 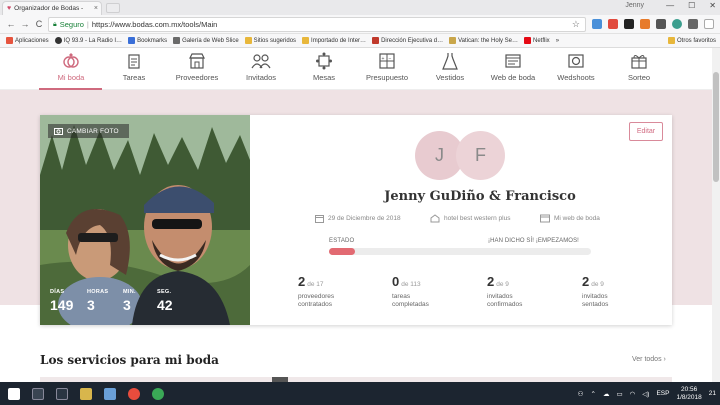 What do you see at coordinates (513, 69) in the screenshot?
I see `nav-web-de-boda: Web de boda` at bounding box center [513, 69].